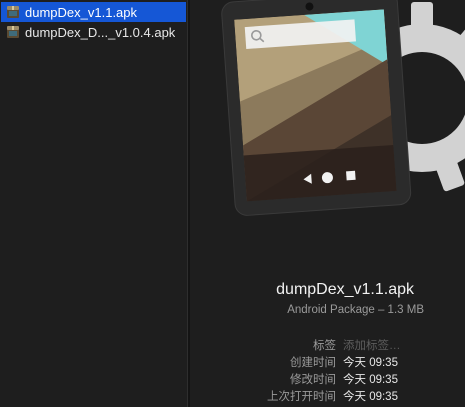  What do you see at coordinates (370, 363) in the screenshot?
I see `created-value: 今天 09:35` at bounding box center [370, 363].